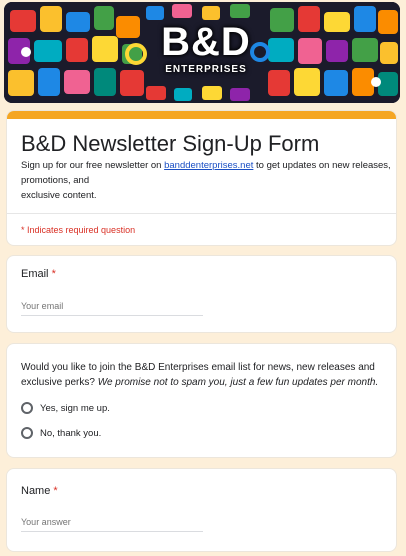  I want to click on description-text: Sign up for our free newsletter on, so click(93, 165).